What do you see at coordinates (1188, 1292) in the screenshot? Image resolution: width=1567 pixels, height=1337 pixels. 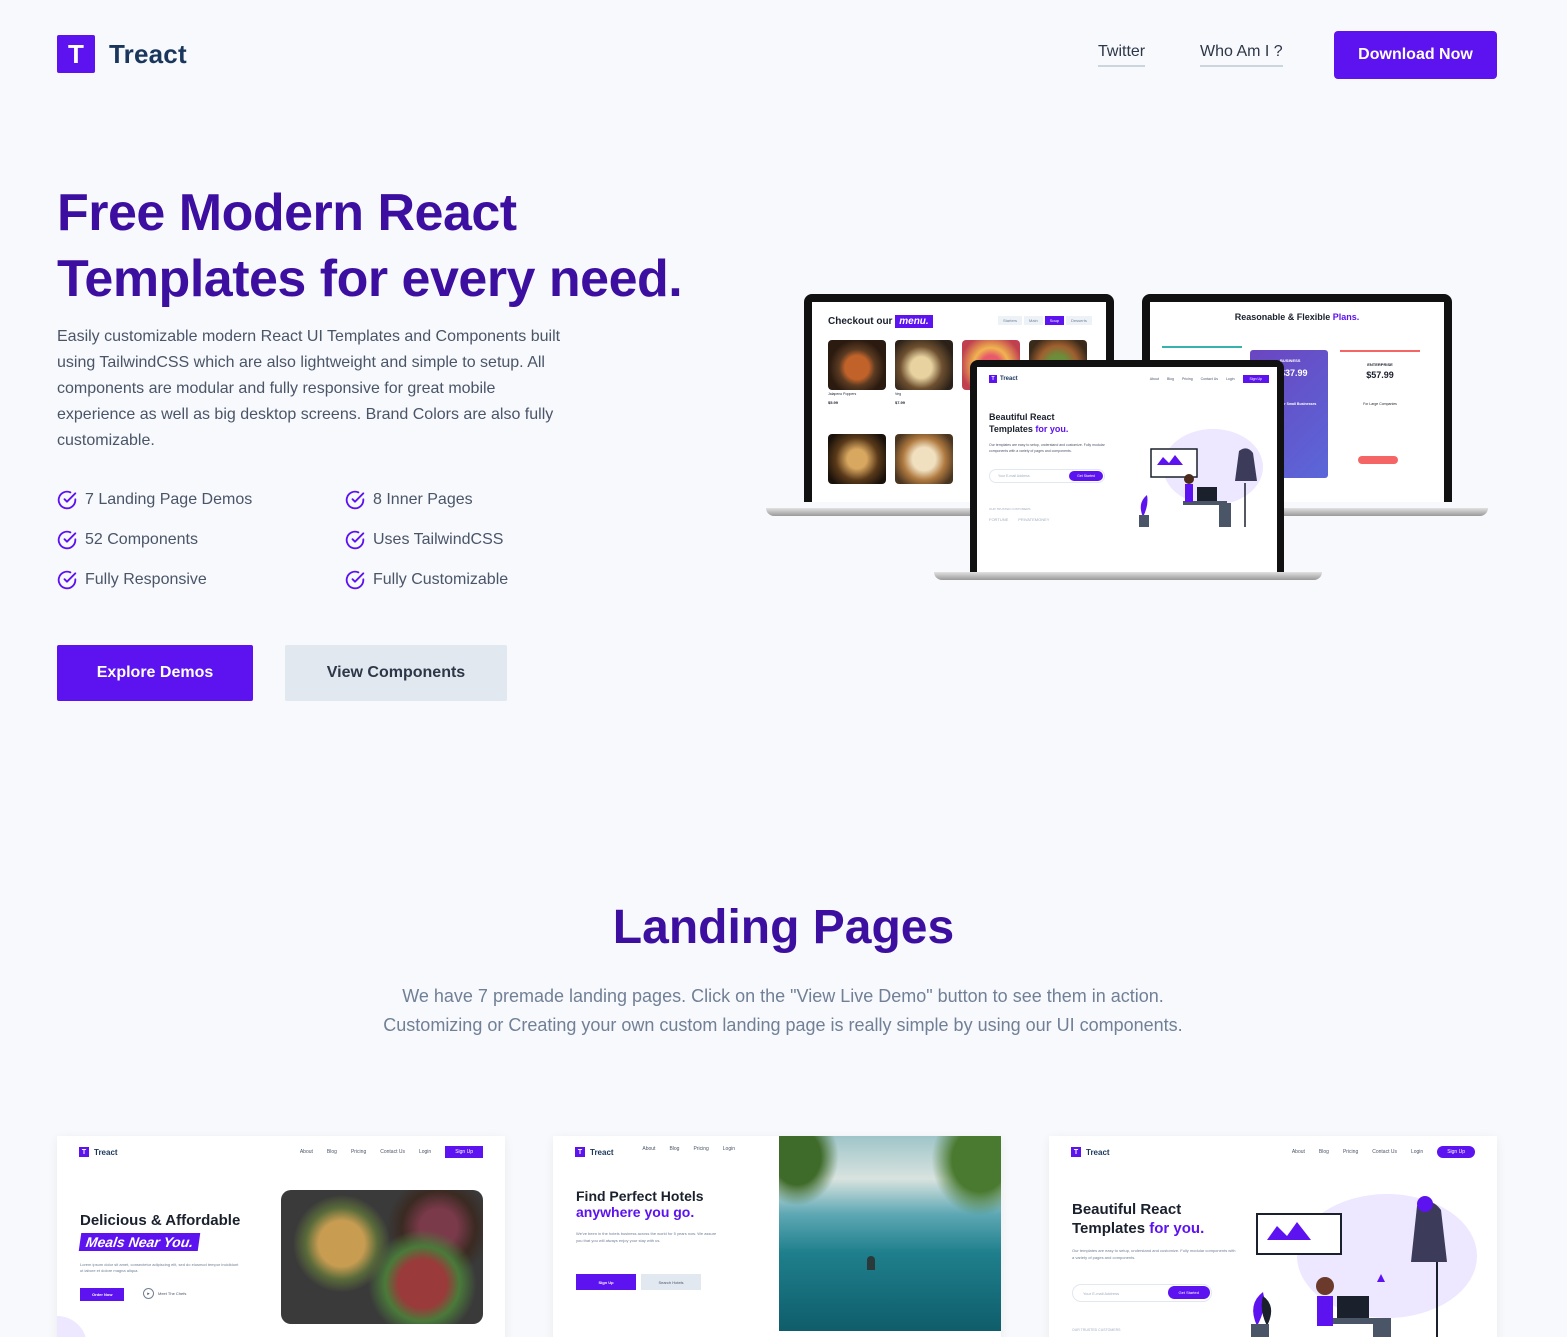 I see `get-started-button: Get Started` at bounding box center [1188, 1292].